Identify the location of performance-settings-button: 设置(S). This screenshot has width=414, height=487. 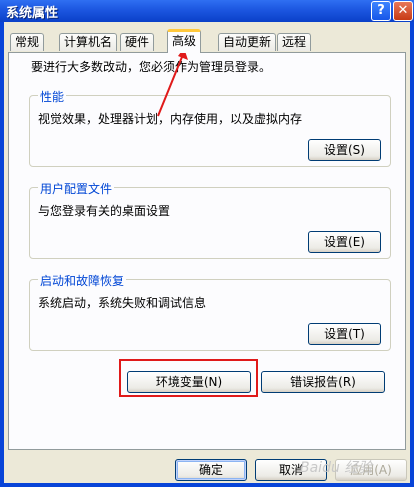
(344, 150).